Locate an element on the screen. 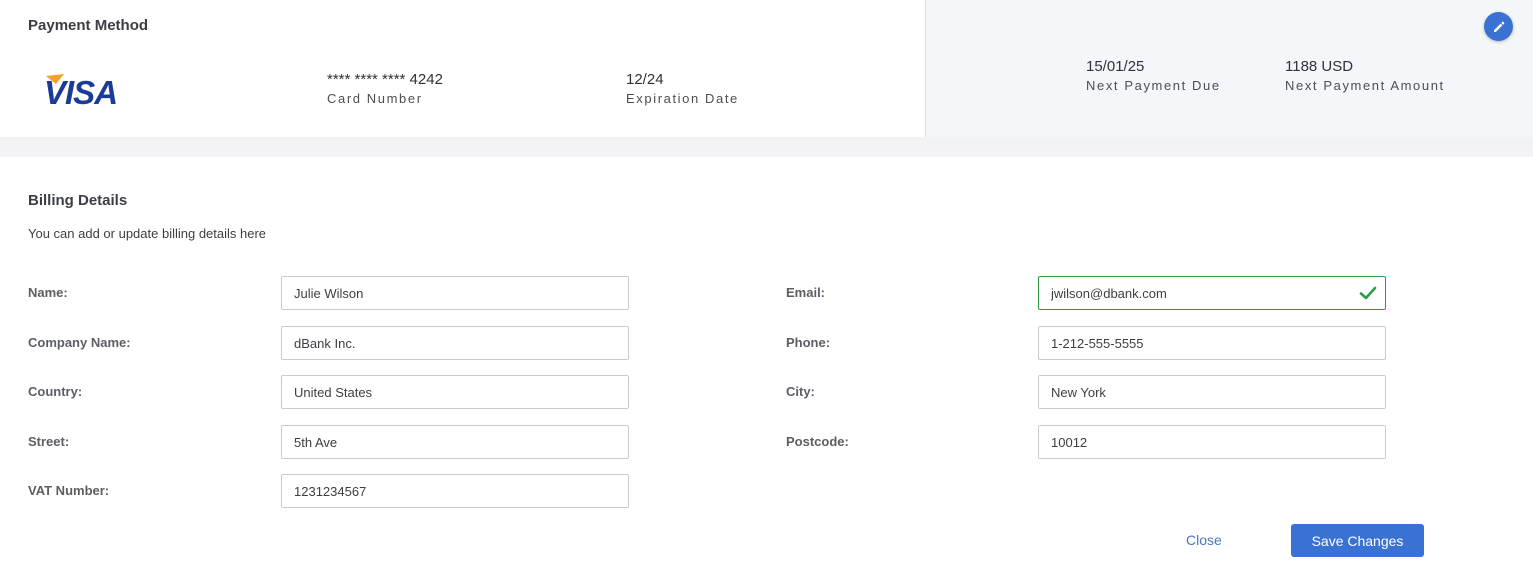  edit-payment-button is located at coordinates (1498, 26).